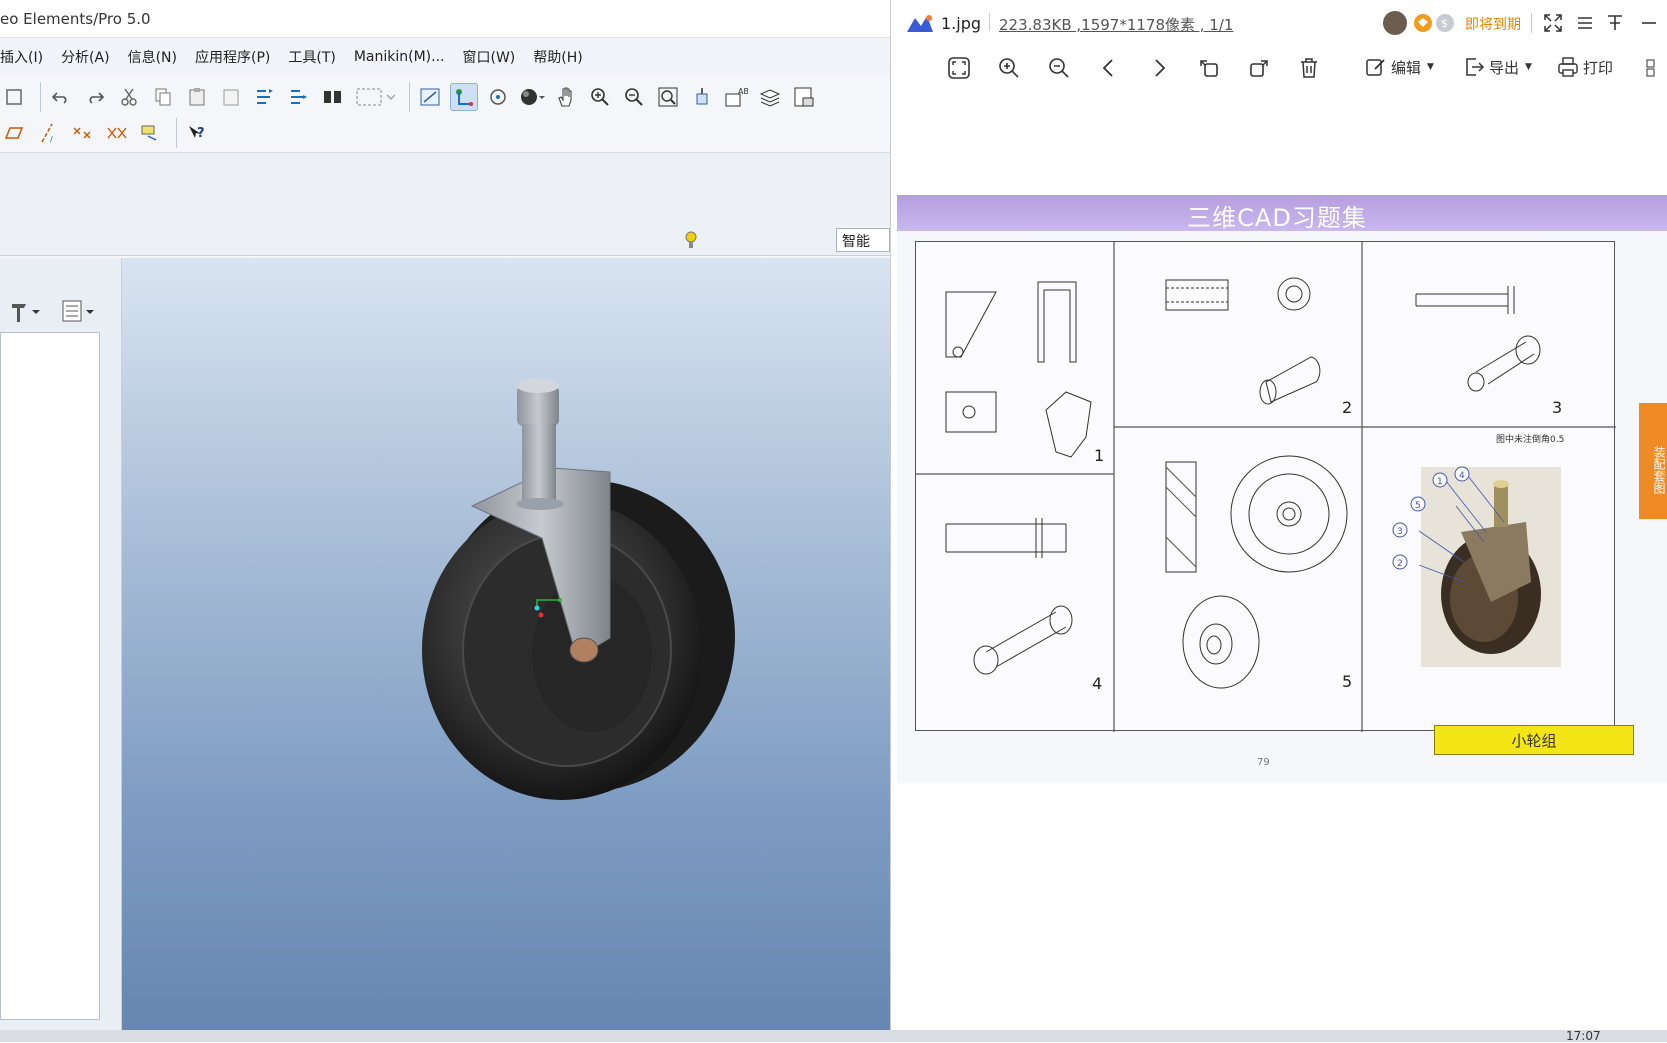 The image size is (1667, 1043). Describe the element at coordinates (1347, 407) in the screenshot. I see `cell-number-2: 2` at that location.